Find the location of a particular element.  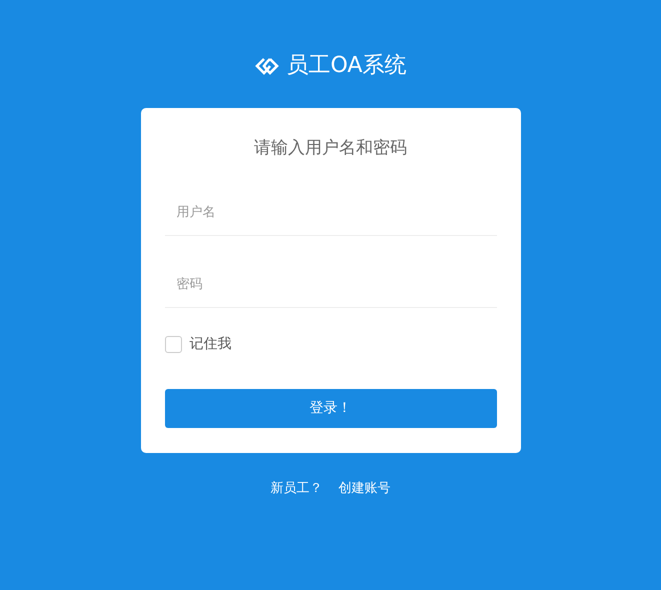

create-account-link: 创建账号 is located at coordinates (364, 488).